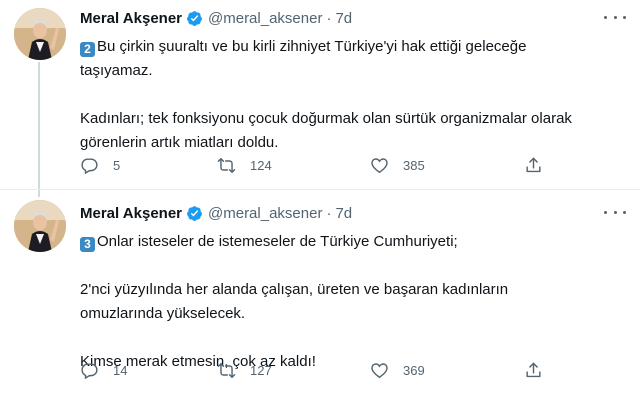 Image resolution: width=640 pixels, height=401 pixels. I want to click on keycap-number-emoji: 3, so click(87, 244).